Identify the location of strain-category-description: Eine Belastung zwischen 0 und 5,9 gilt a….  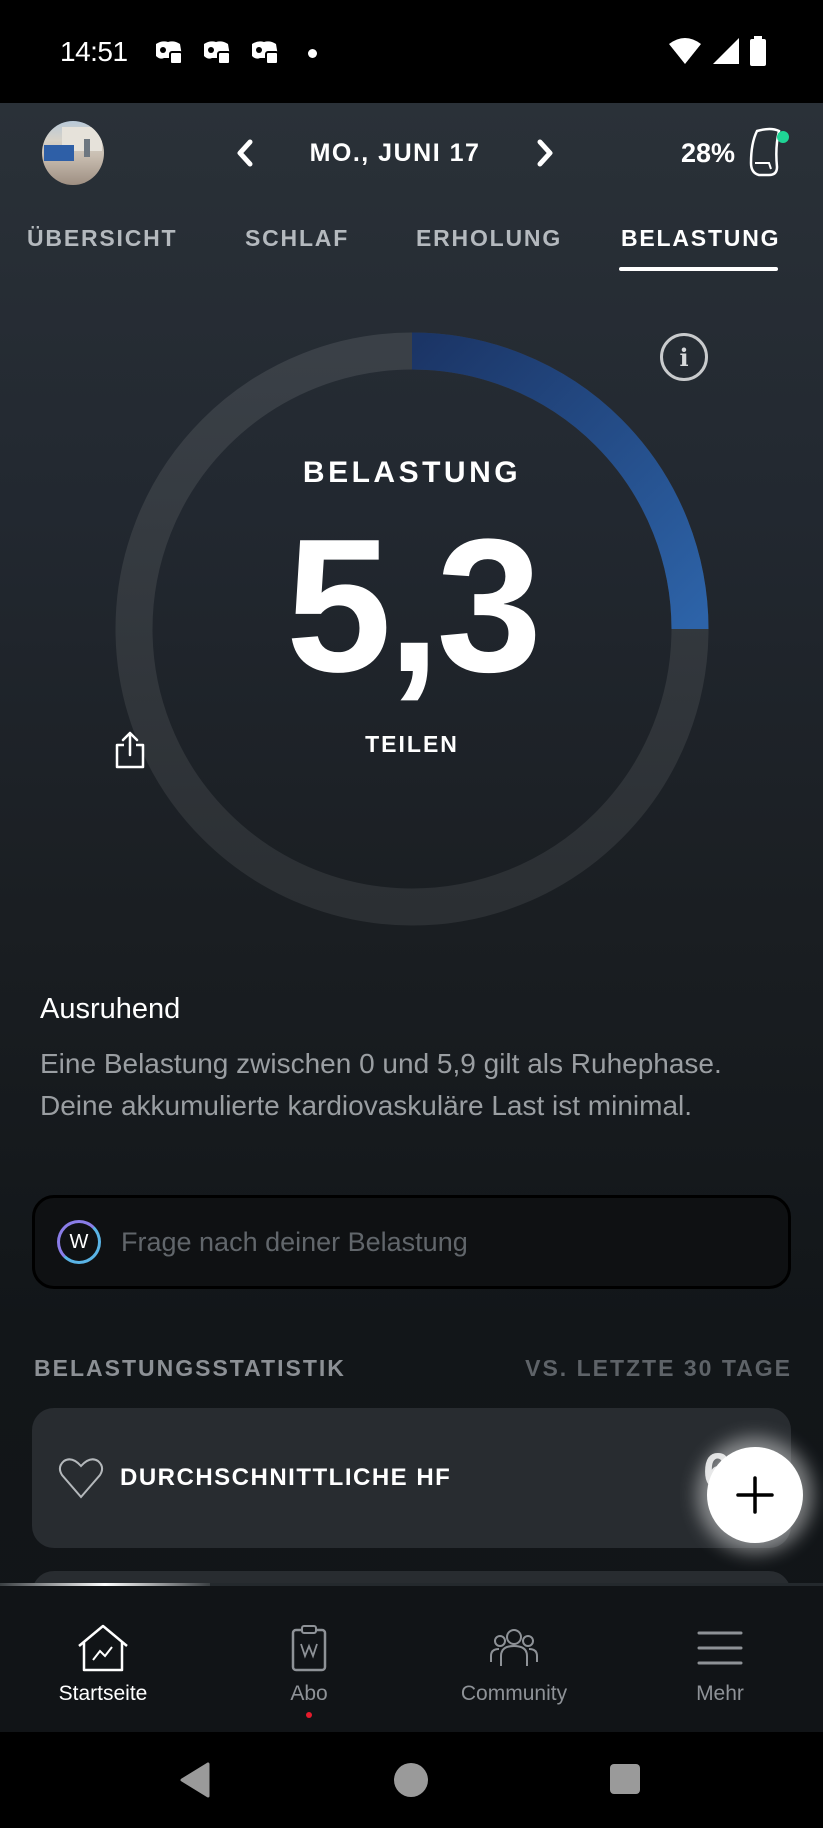
(381, 1084).